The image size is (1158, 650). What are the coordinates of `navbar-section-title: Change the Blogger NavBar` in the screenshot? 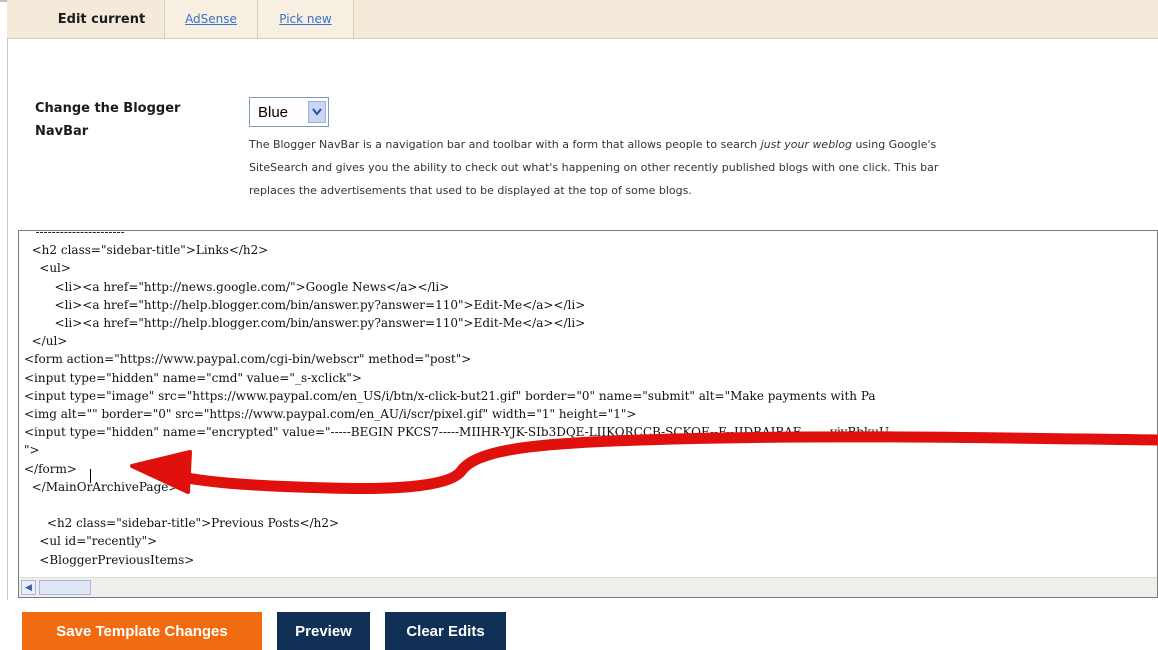 It's located at (108, 120).